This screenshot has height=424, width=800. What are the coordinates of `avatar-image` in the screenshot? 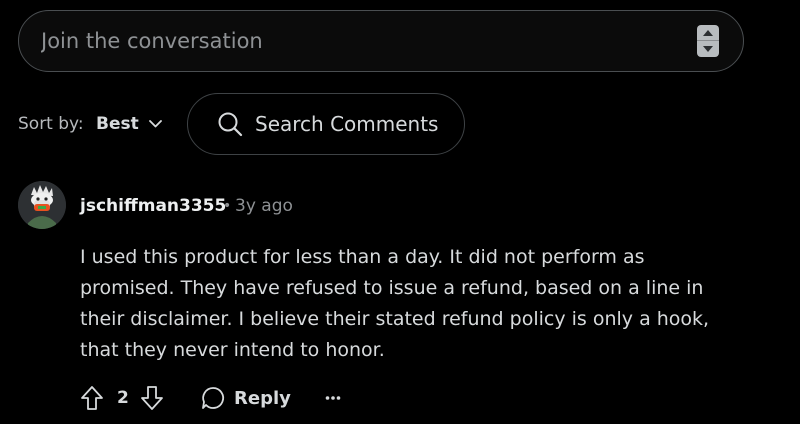 It's located at (42, 205).